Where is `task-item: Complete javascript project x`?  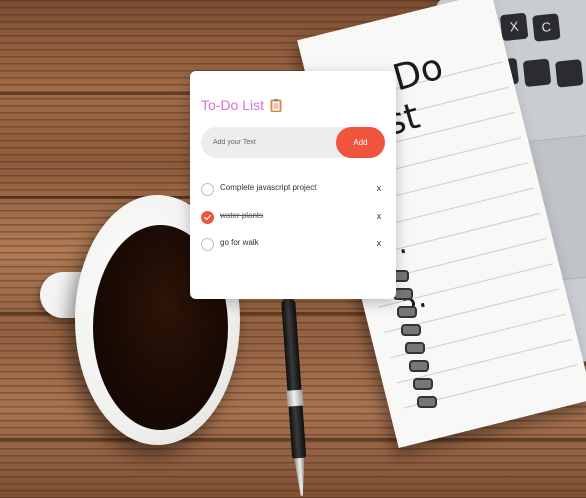
task-item: Complete javascript project x is located at coordinates (293, 190).